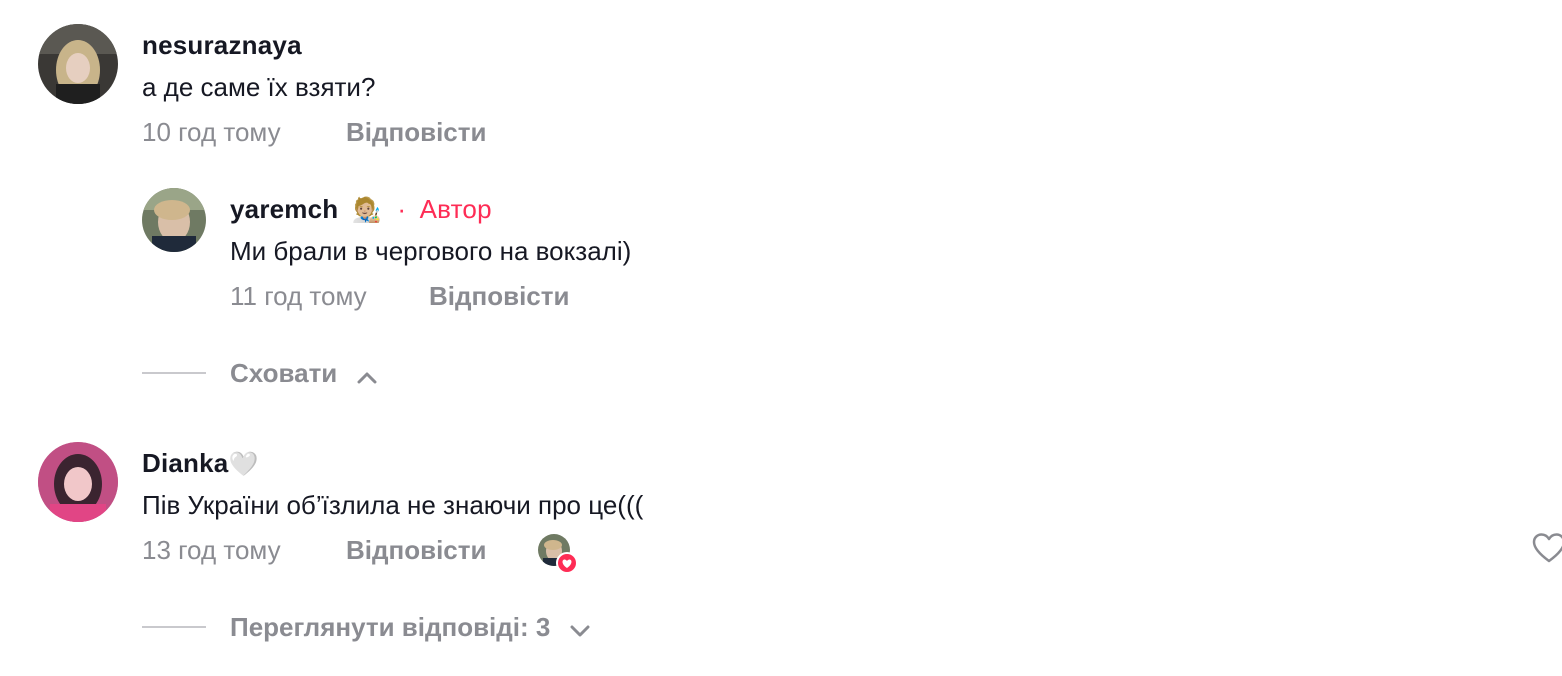  Describe the element at coordinates (1547, 551) in the screenshot. I see `heart-outline-icon` at that location.